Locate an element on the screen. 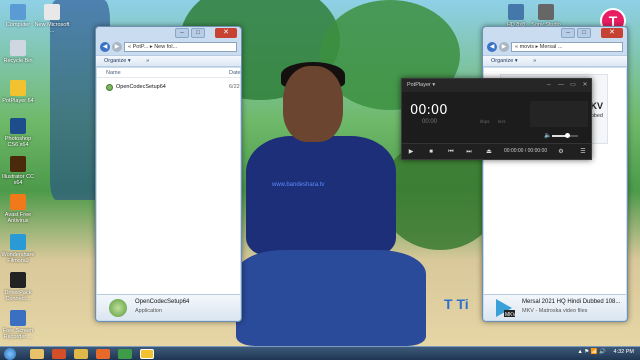  control-bar: ▶ ■ ⏮ ⏭ ⏏ 00:00:00 / 00:00:00 ⚙ ☰ is located at coordinates (496, 151).